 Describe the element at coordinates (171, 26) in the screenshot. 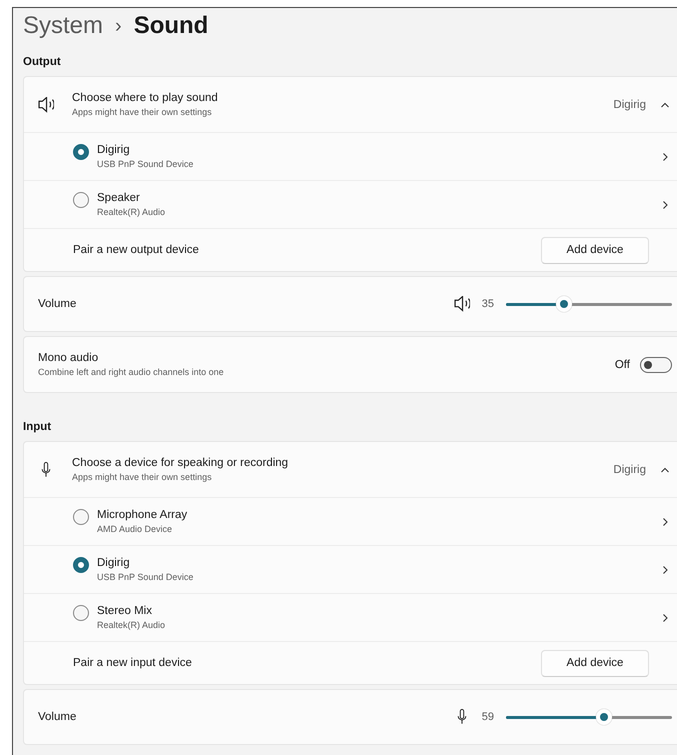

I see `page-title: Sound` at that location.